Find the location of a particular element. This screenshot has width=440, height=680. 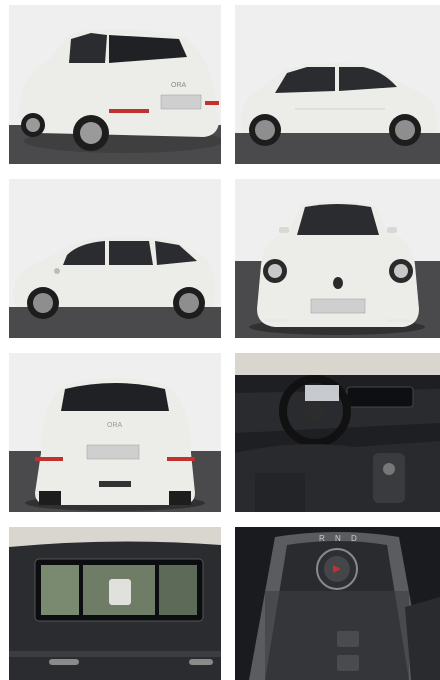

photo-gear-selector: R N D is located at coordinates (337, 603).